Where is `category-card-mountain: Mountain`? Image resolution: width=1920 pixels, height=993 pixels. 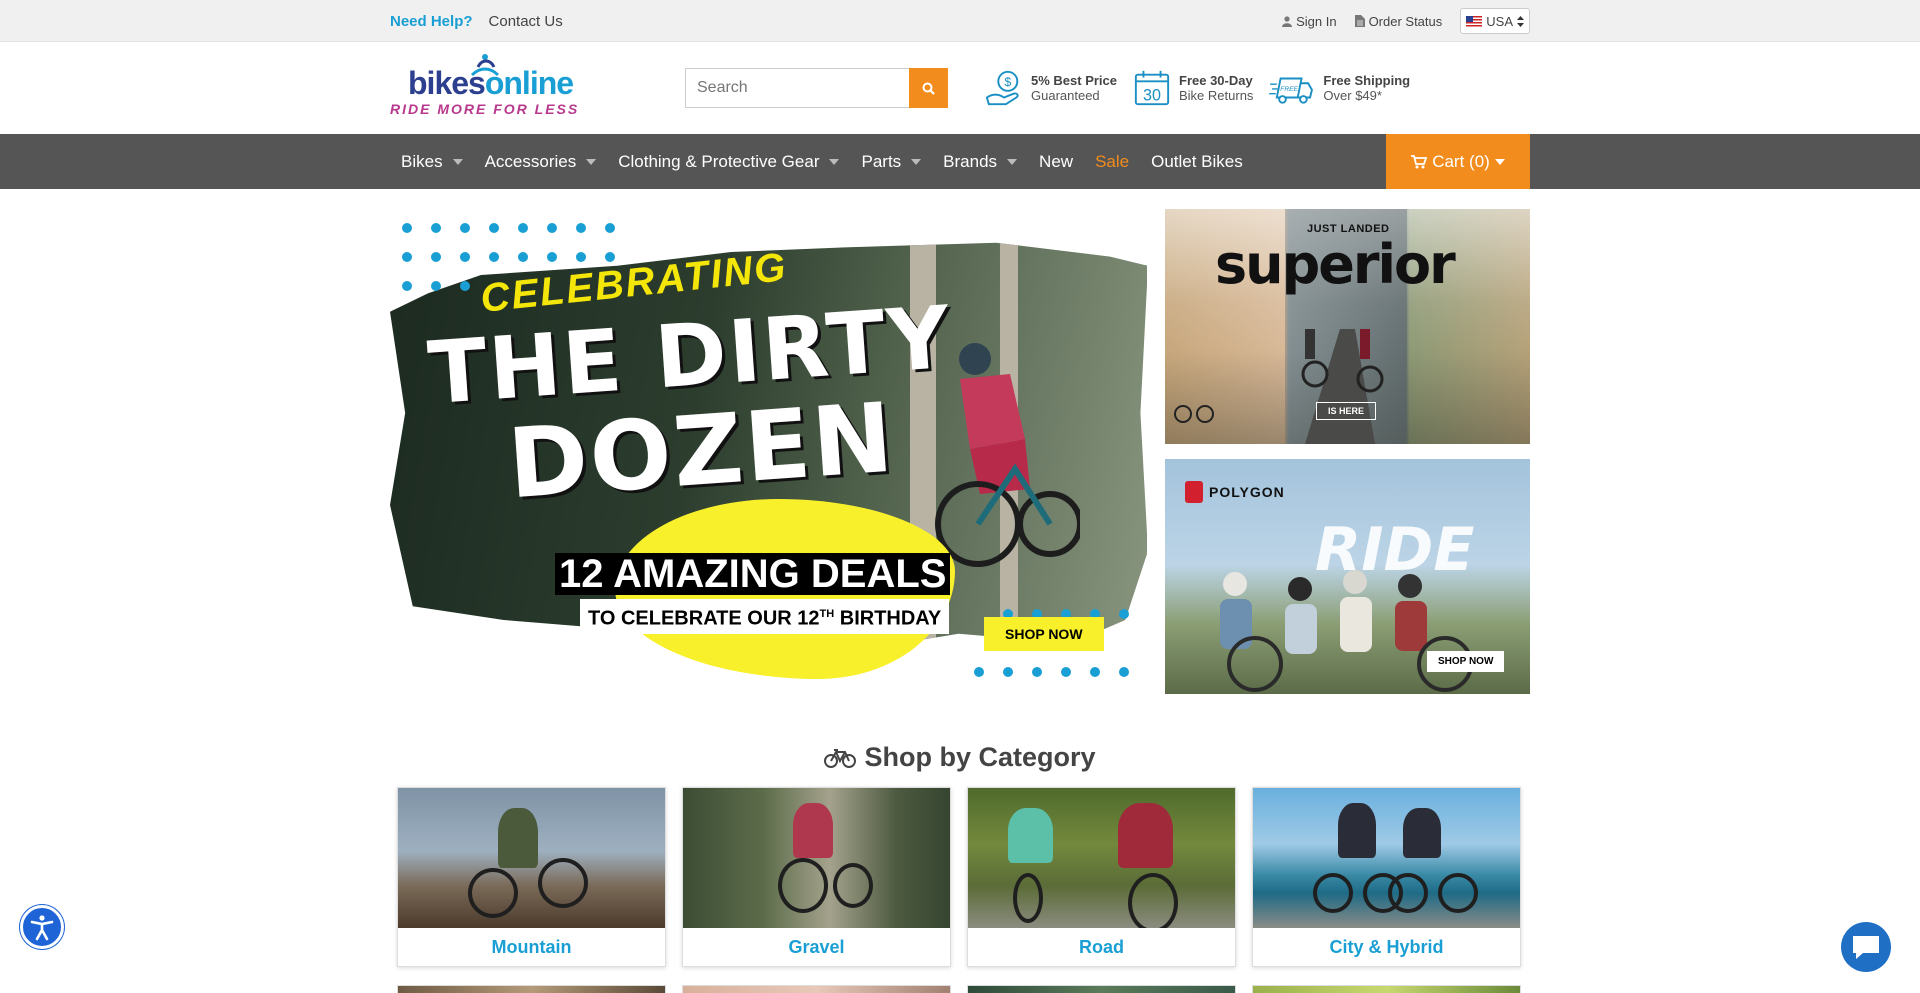
category-card-mountain: Mountain is located at coordinates (531, 877).